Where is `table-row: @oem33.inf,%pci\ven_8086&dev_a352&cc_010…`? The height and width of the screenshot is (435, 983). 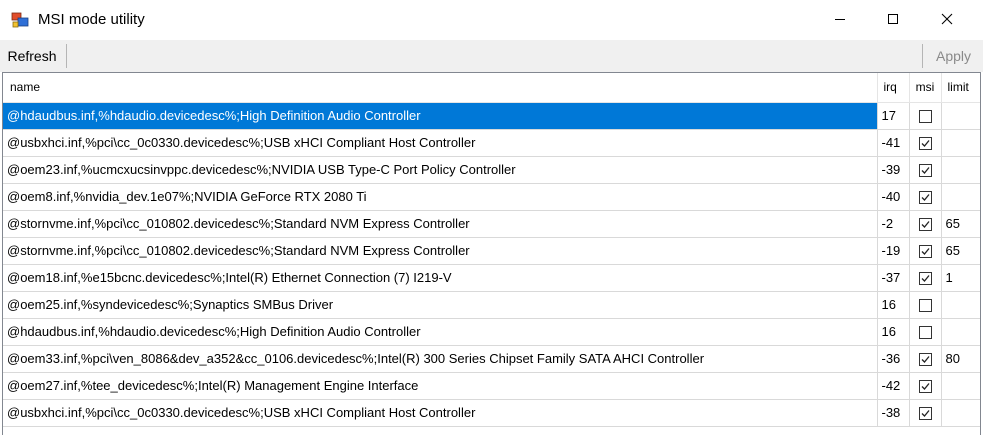
table-row: @oem33.inf,%pci\ven_8086&dev_a352&cc_010… is located at coordinates (491, 359).